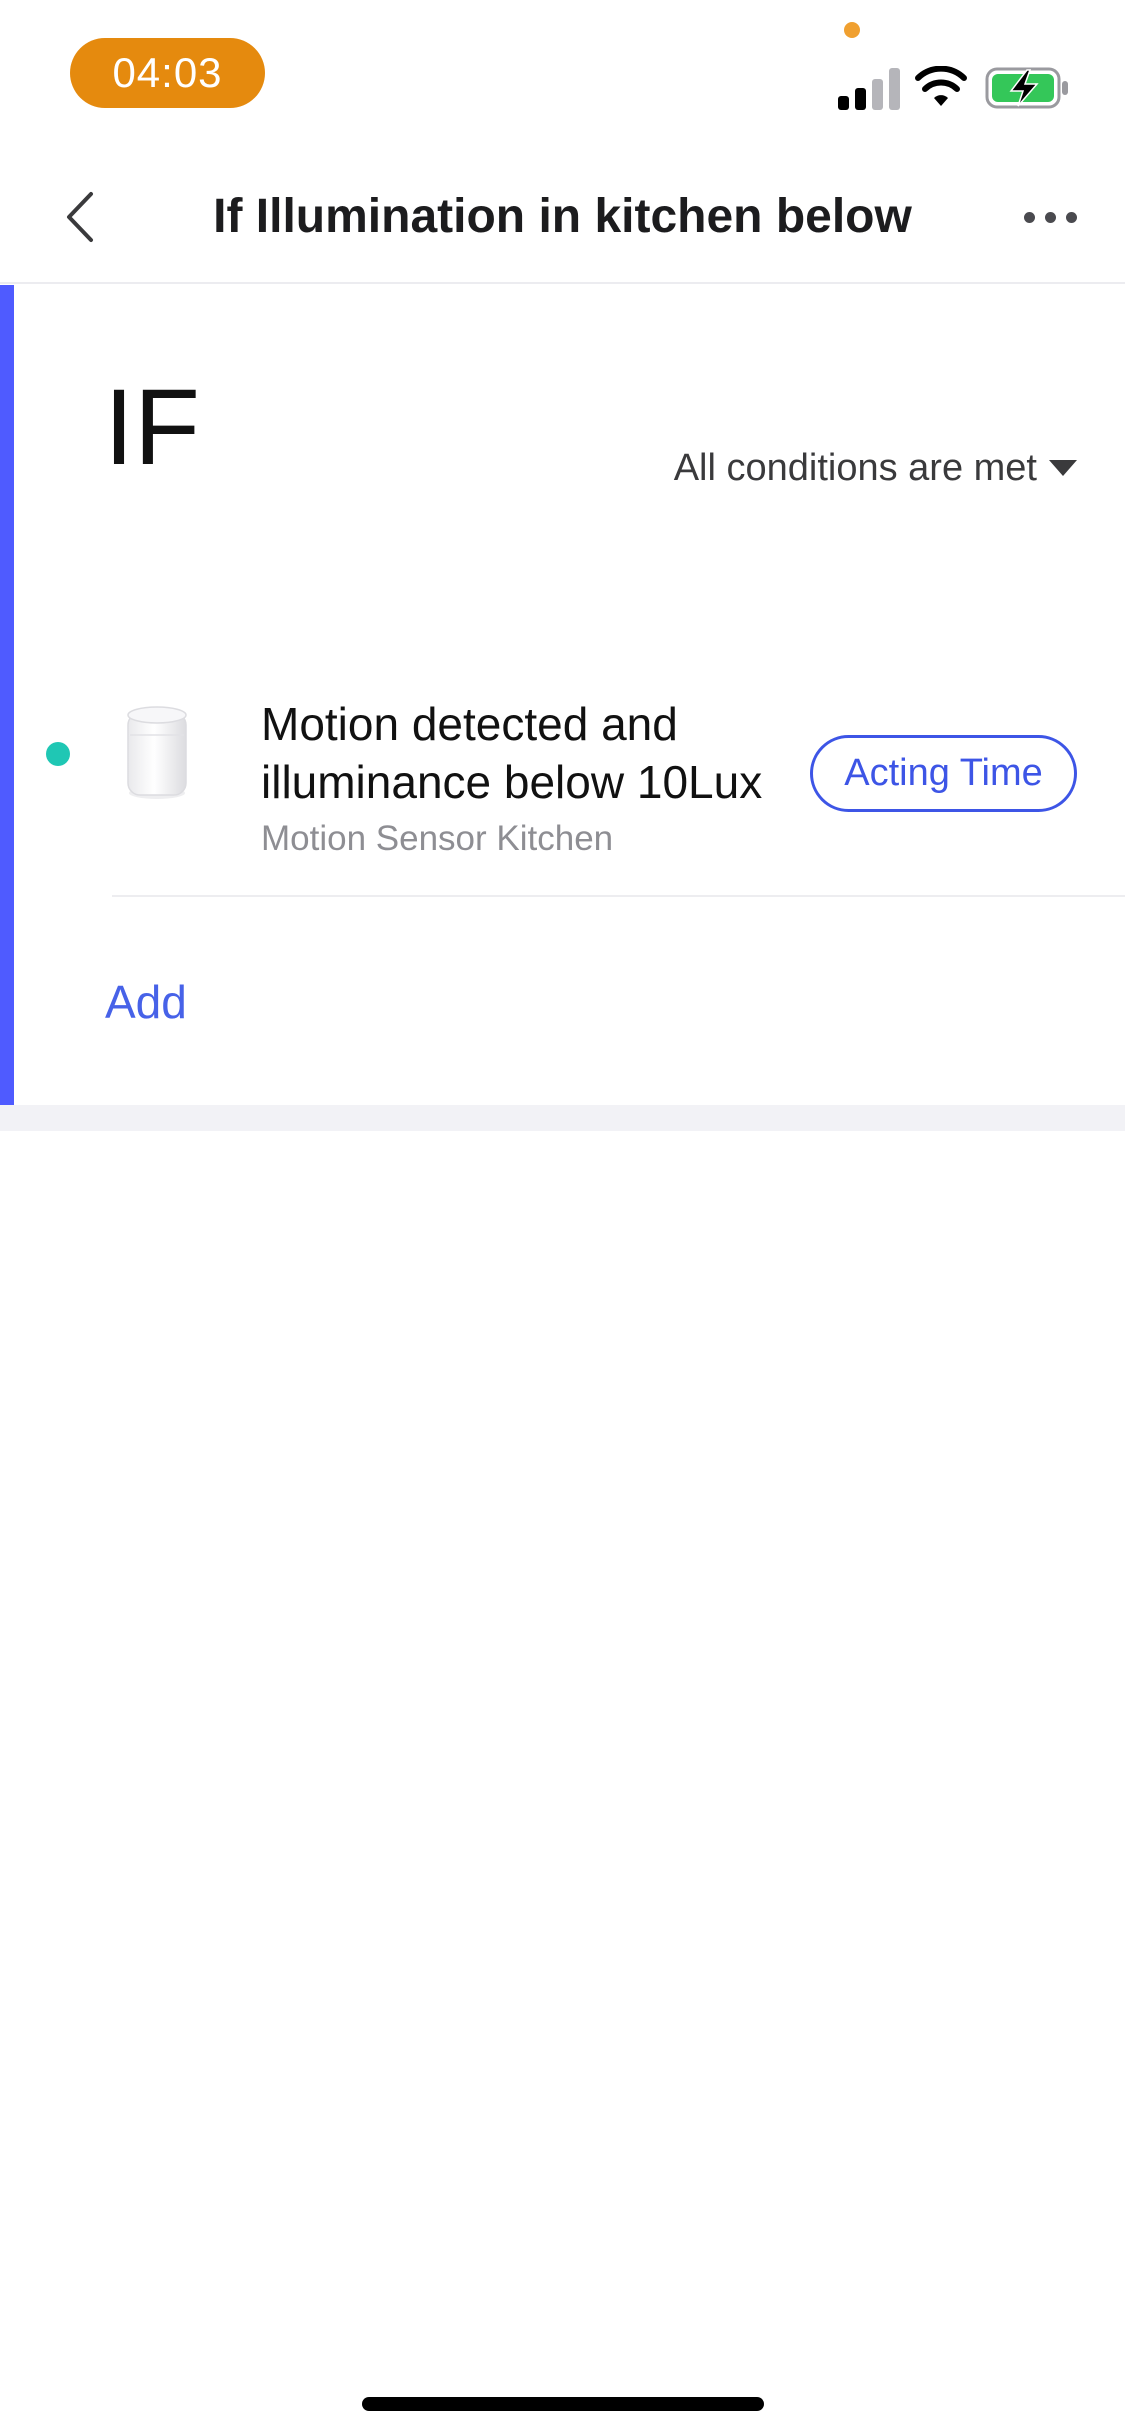 The width and height of the screenshot is (1125, 2436). Describe the element at coordinates (146, 1002) in the screenshot. I see `add-condition-button: Add` at that location.